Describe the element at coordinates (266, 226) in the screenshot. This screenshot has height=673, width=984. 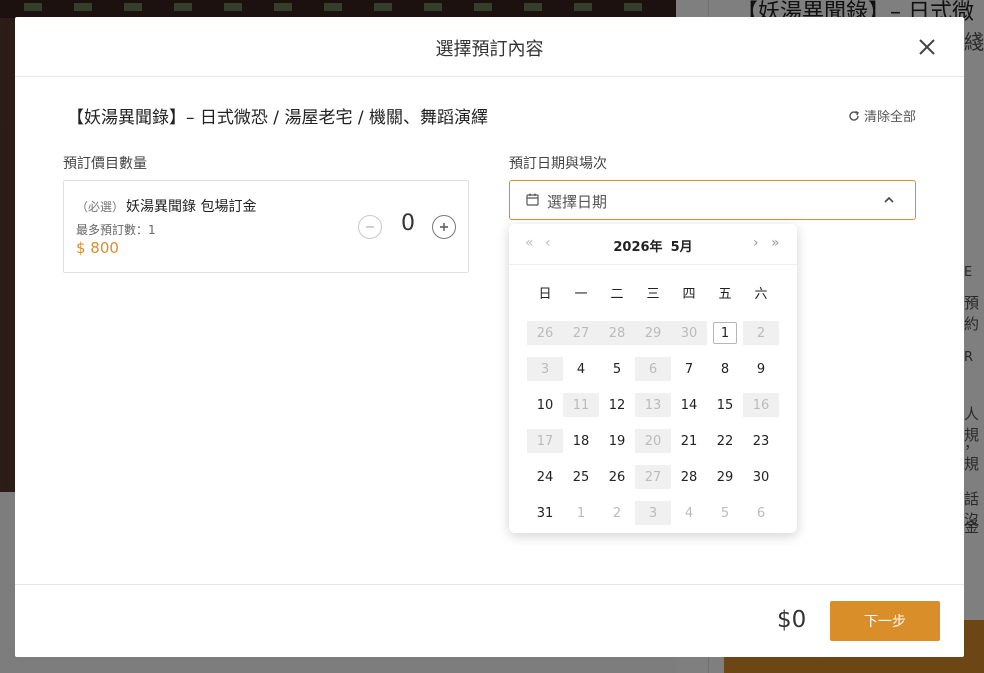
I see `ticket-card: （必選） 妖湯異聞錄 包場訂金 最多預訂數：1 $ 800 0` at that location.